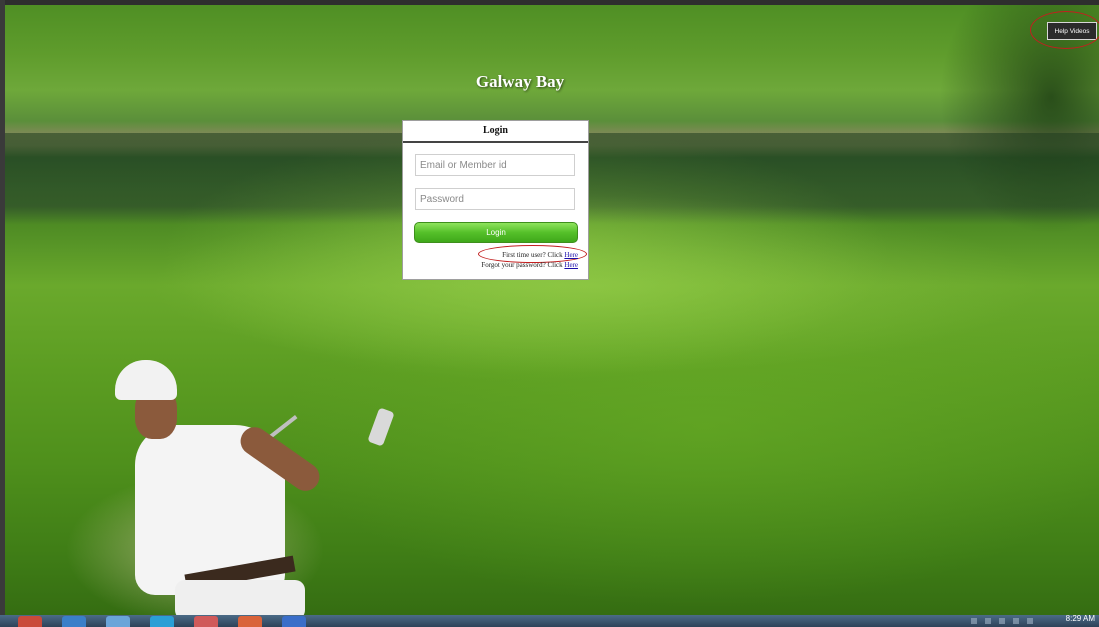 The image size is (1099, 627). I want to click on first-time-user-text: First time user? Click, so click(533, 255).